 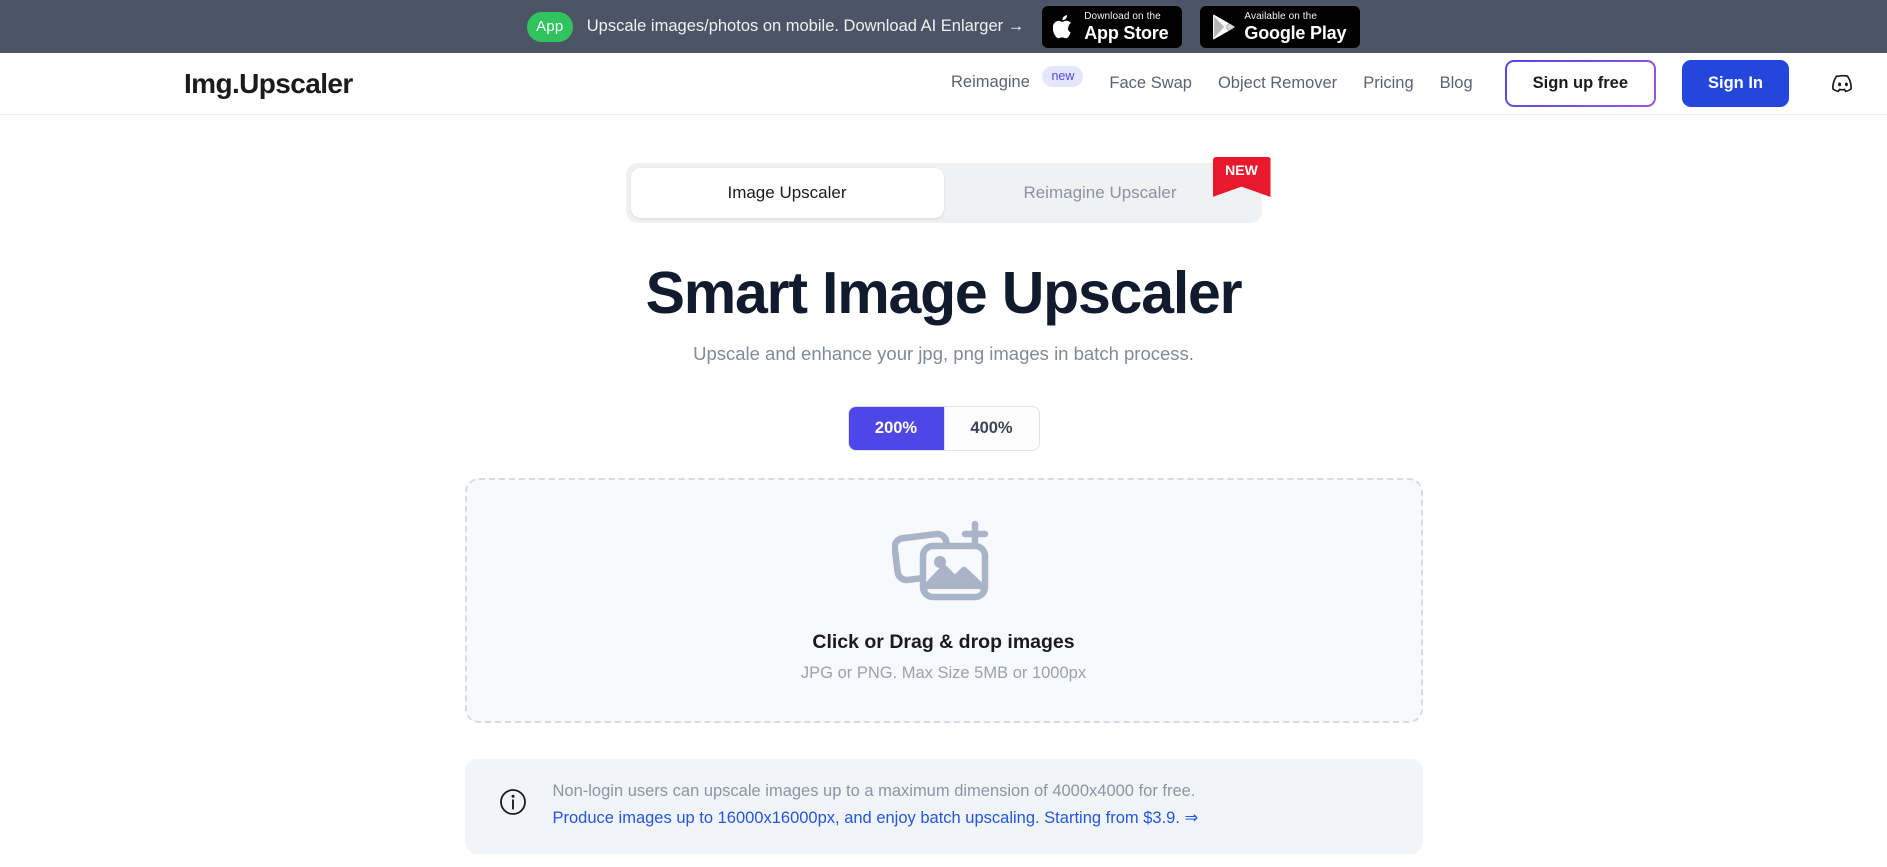 I want to click on sign-in-button: Sign In, so click(x=1735, y=83).